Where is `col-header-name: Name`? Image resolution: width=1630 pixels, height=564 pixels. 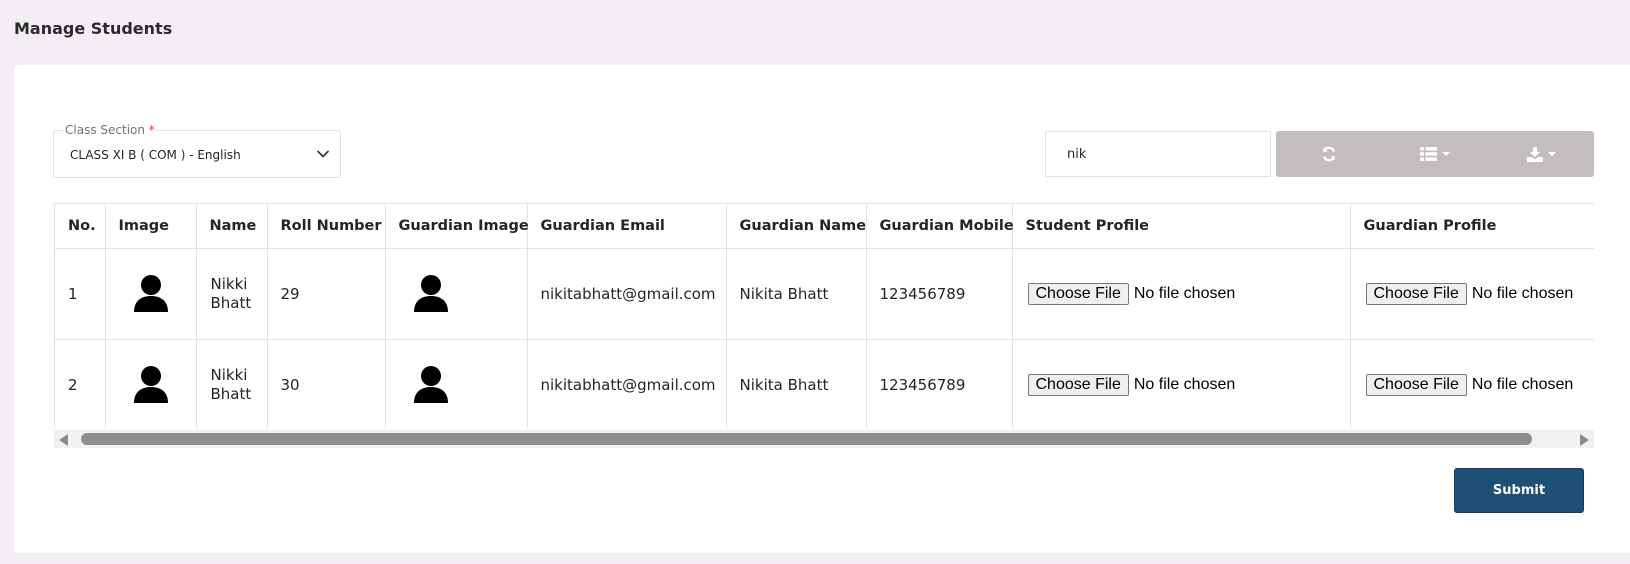 col-header-name: Name is located at coordinates (232, 226).